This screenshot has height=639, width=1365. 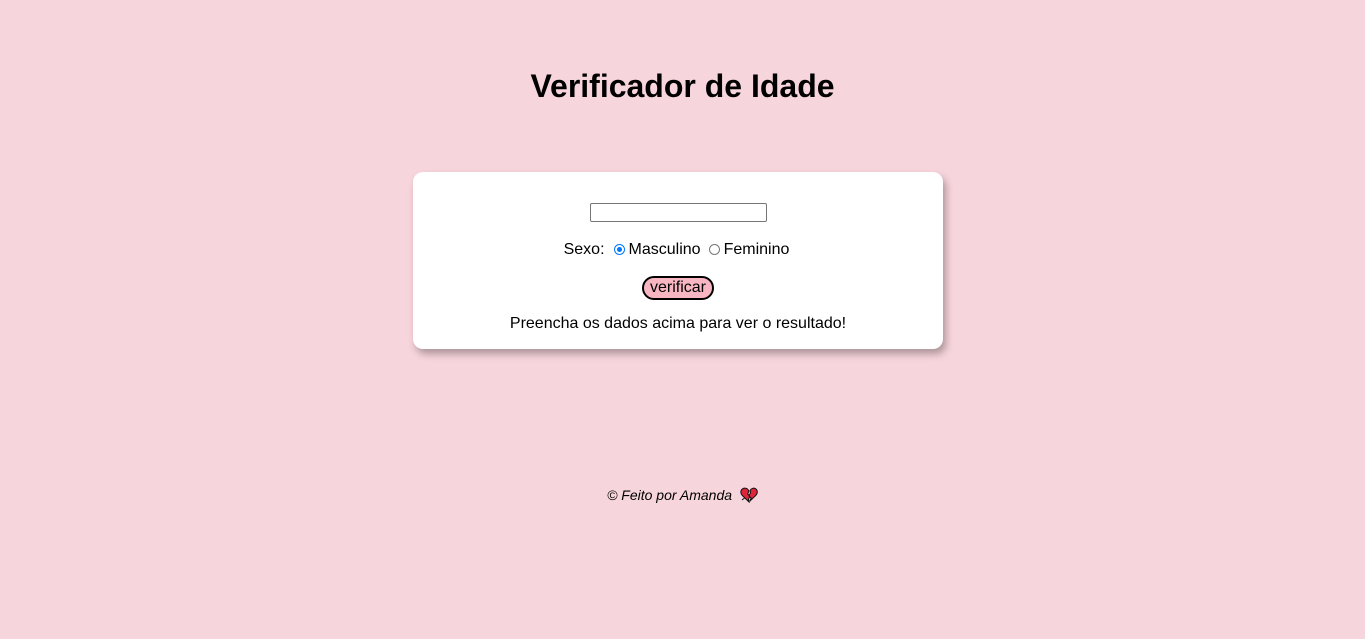 I want to click on broken-heart-icon, so click(x=749, y=495).